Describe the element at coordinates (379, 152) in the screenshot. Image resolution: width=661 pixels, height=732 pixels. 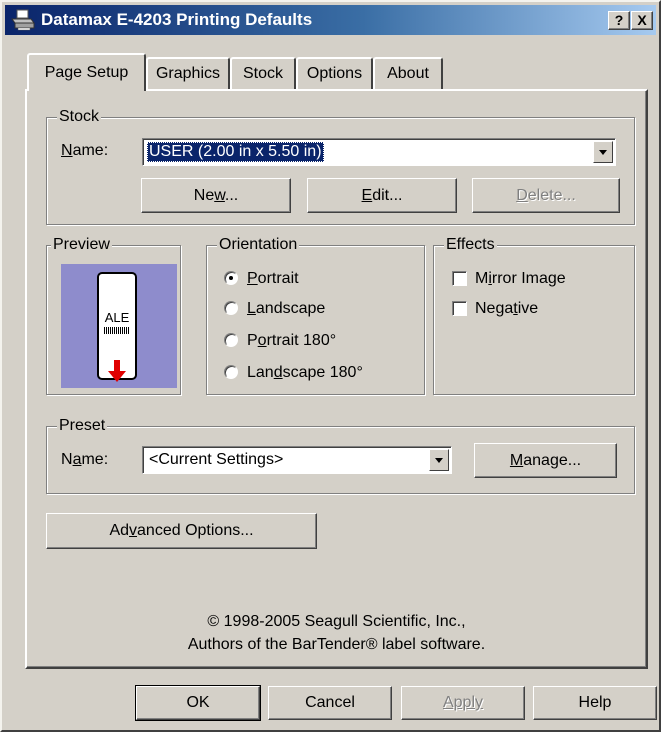
I see `stock-name-select: USER (2.00 in x 5.50 in)` at that location.